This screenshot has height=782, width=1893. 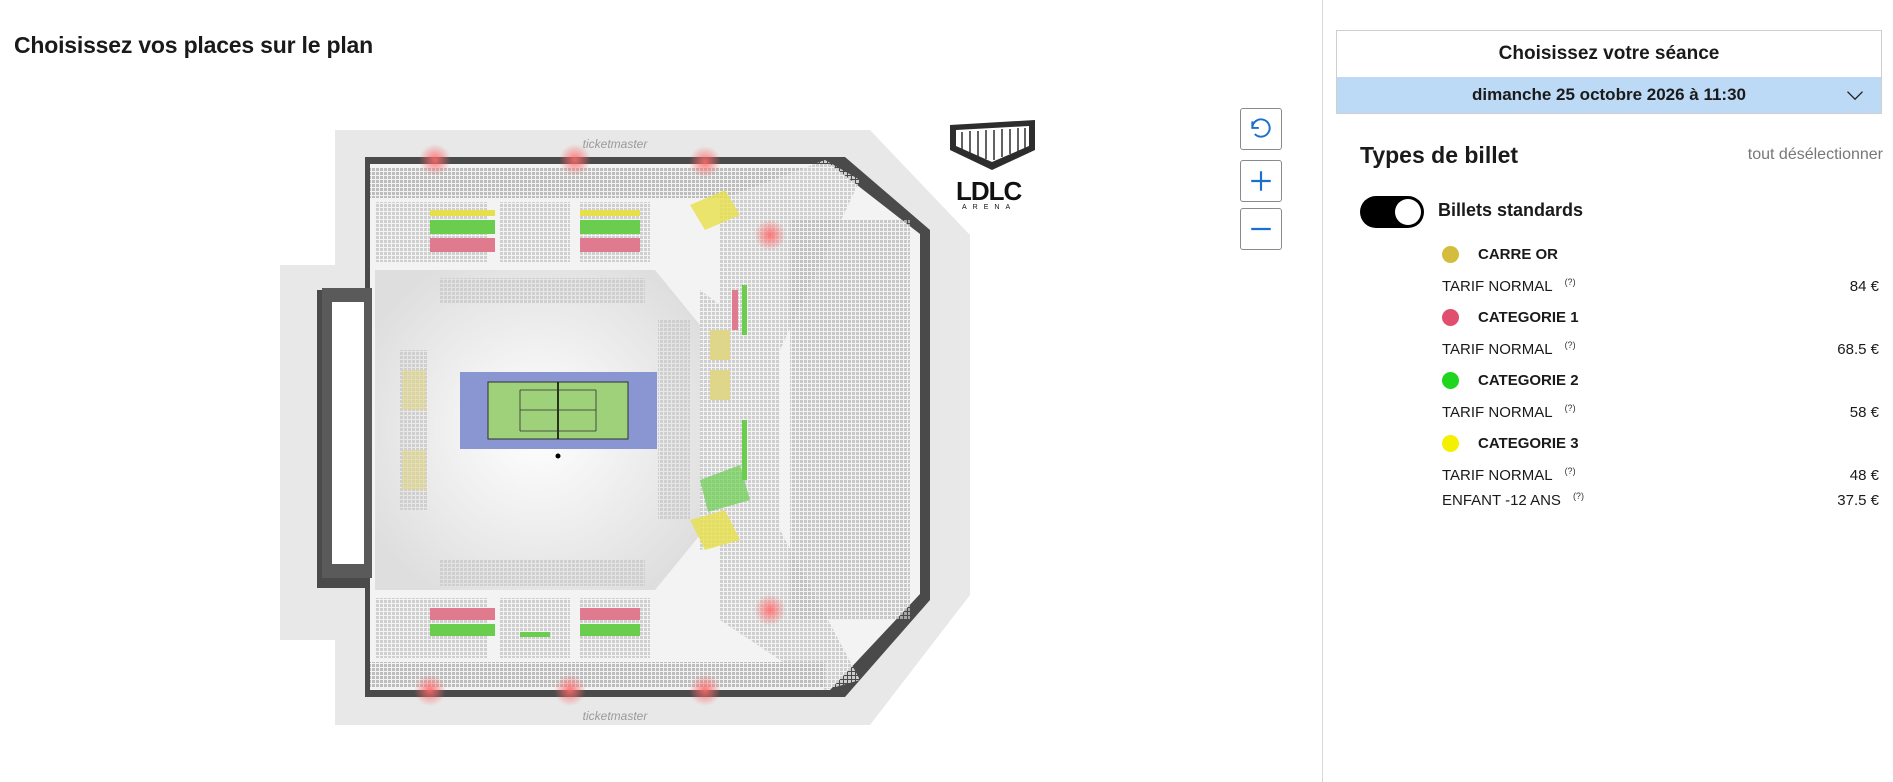 What do you see at coordinates (1408, 212) in the screenshot?
I see `toggle-knob` at bounding box center [1408, 212].